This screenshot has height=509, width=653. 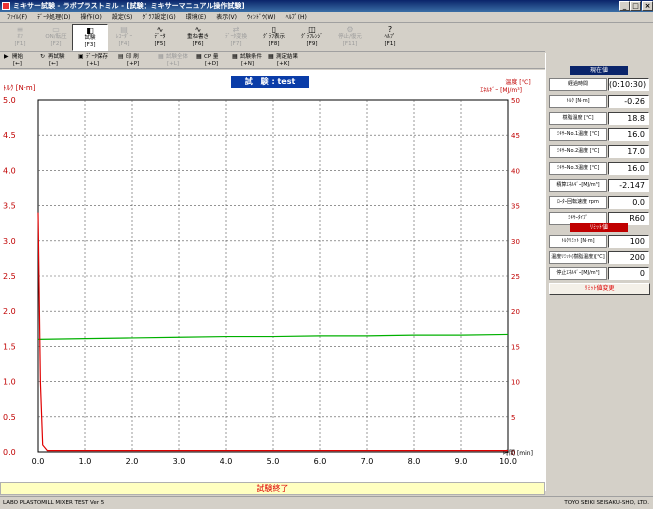 I want to click on current-value-row: 積算ｴﾈﾙｷﾞｰ[MJ/m³] -2.147, so click(x=598, y=185).